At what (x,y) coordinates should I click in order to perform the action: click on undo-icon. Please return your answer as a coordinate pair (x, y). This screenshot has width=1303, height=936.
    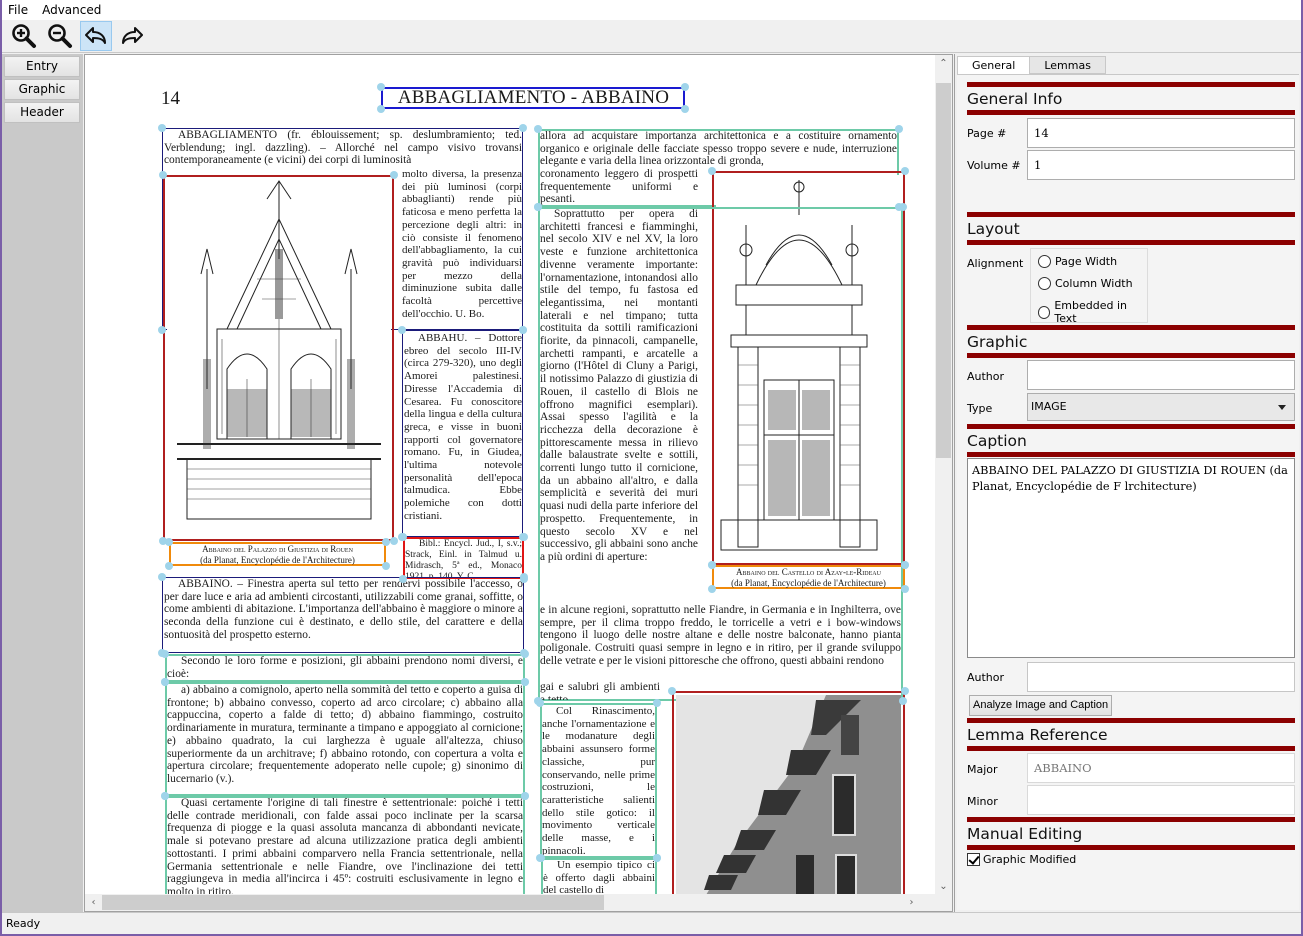
    Looking at the image, I should click on (95, 35).